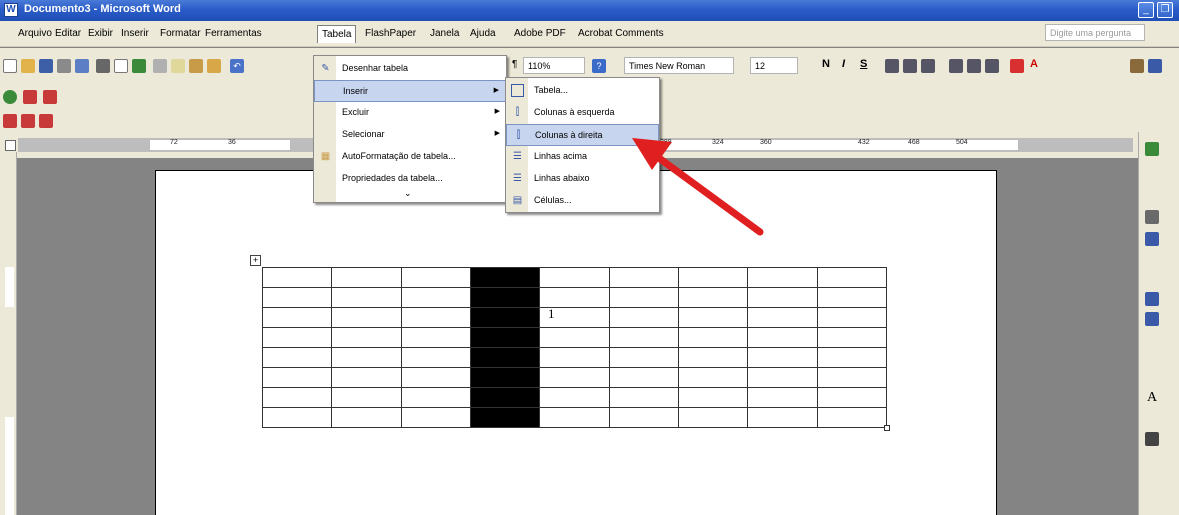 The image size is (1179, 515). I want to click on picture-icon, so click(1152, 239).